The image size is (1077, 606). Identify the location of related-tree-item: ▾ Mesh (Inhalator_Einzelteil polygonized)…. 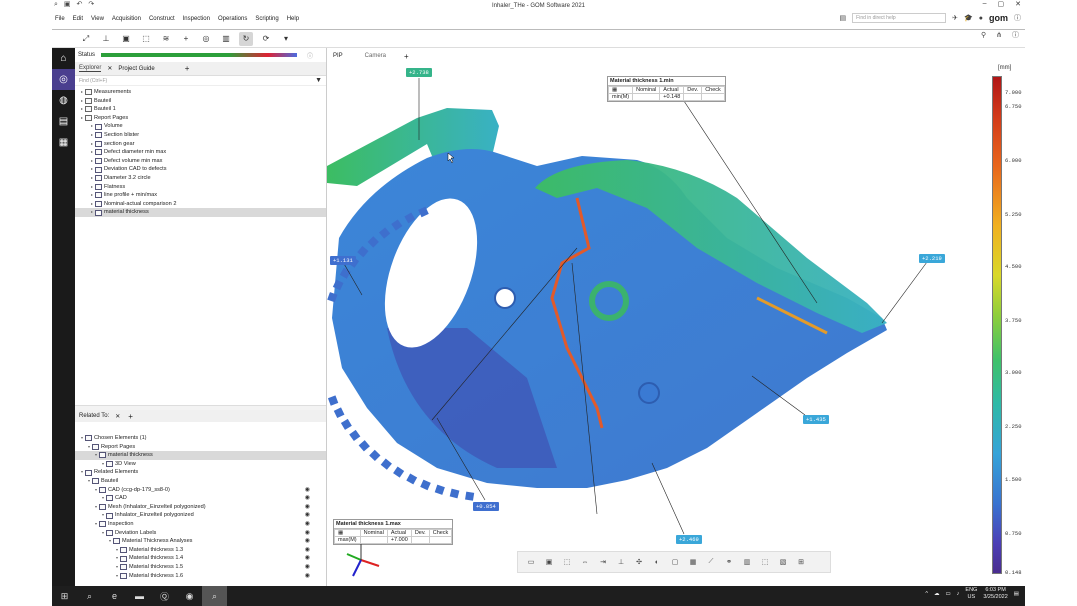
(200, 507).